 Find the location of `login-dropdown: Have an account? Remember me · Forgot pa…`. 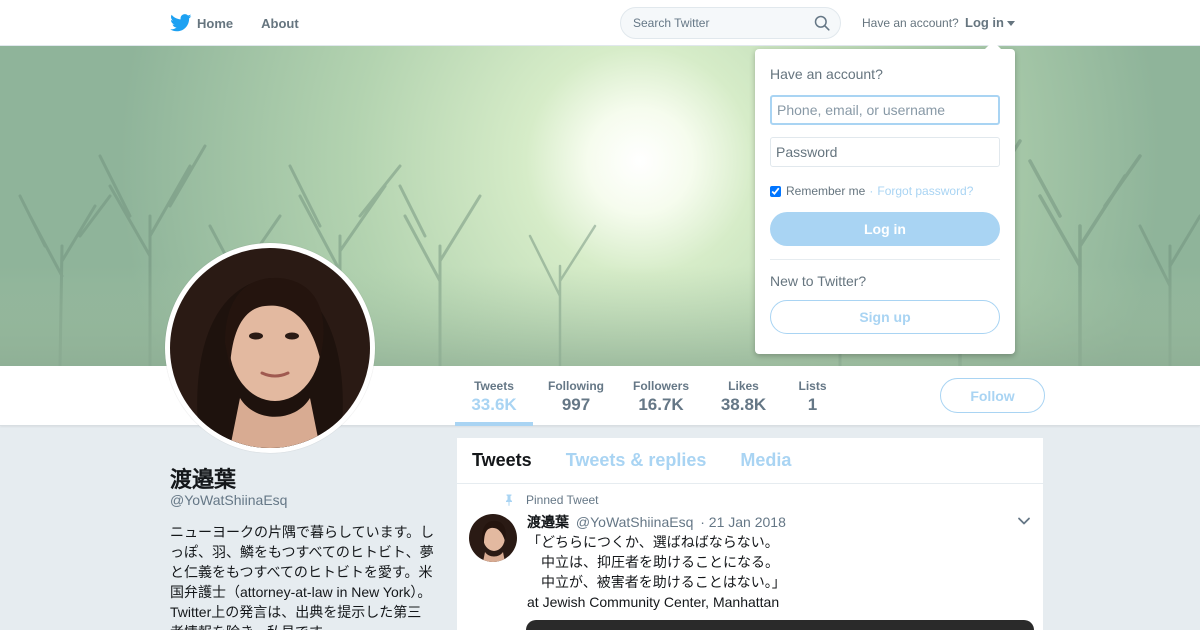

login-dropdown: Have an account? Remember me · Forgot pa… is located at coordinates (885, 197).